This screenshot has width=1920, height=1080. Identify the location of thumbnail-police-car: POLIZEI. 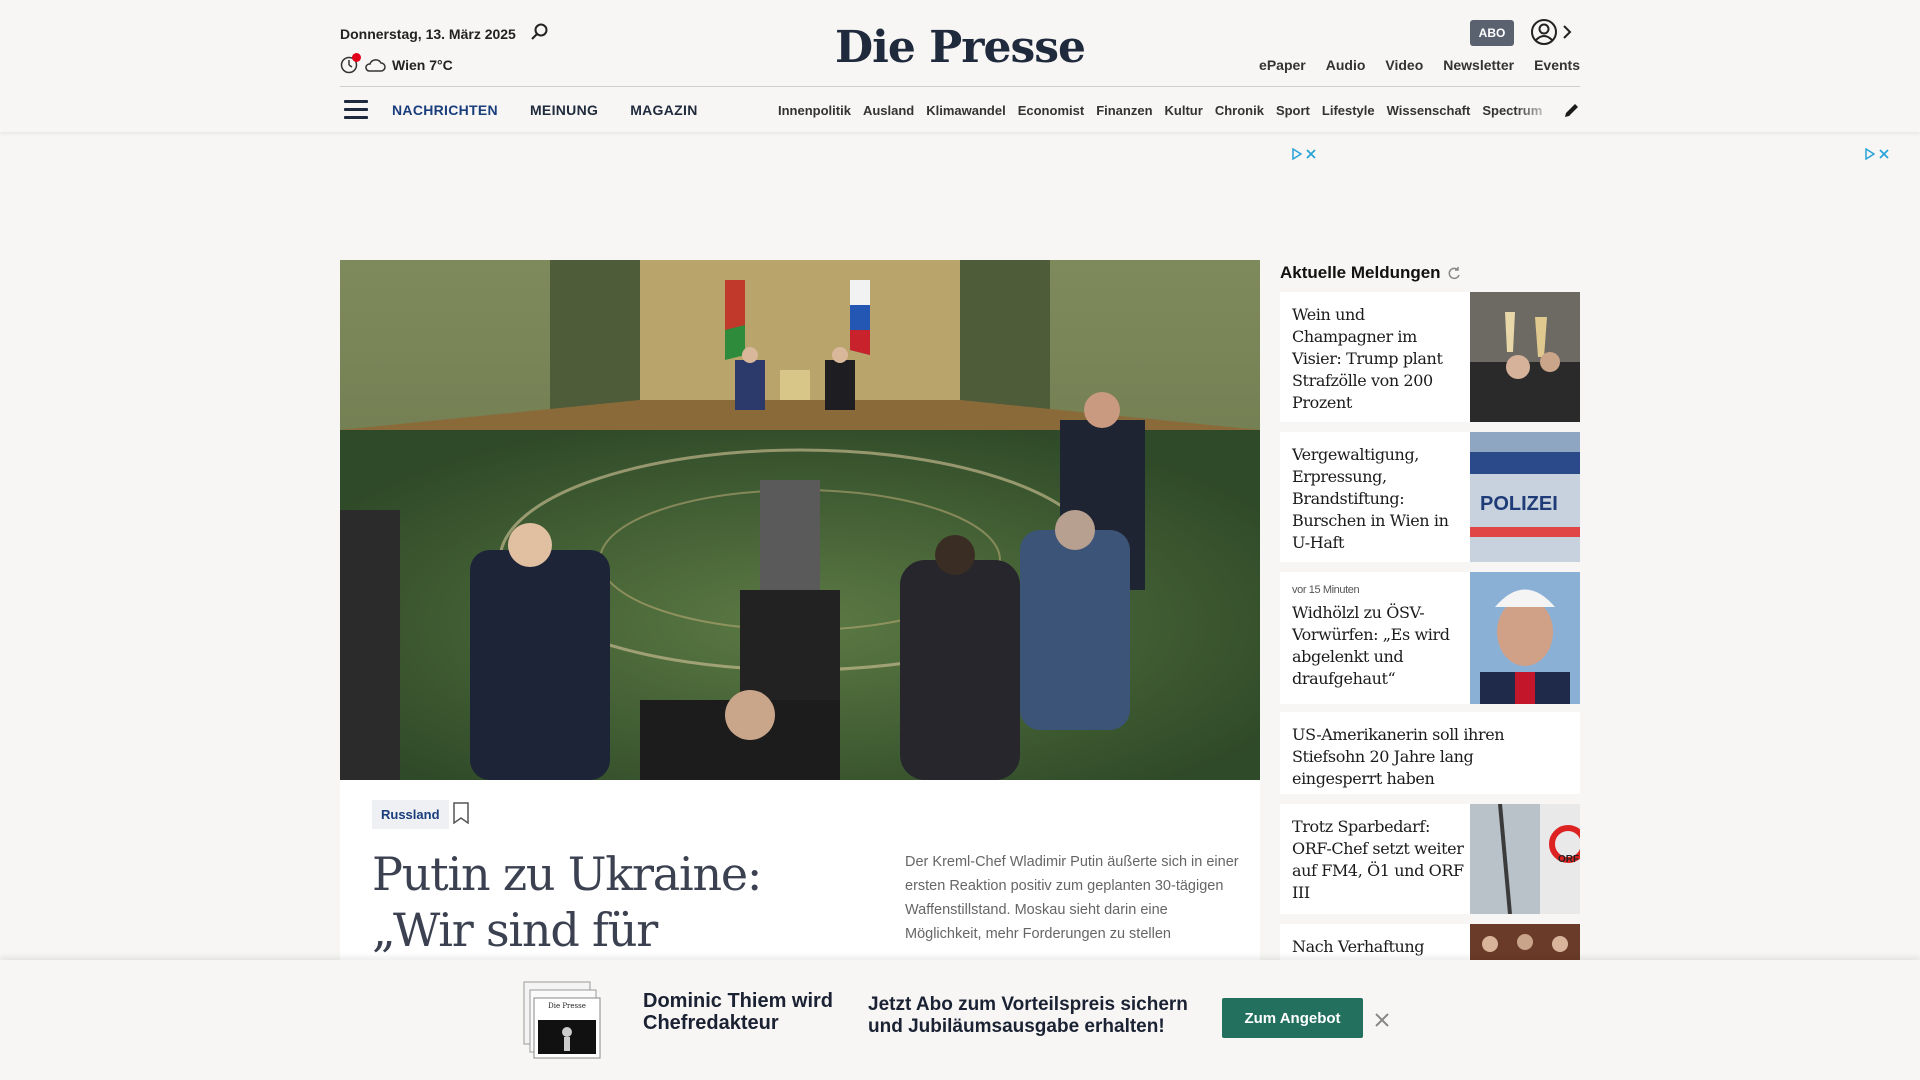
(1525, 497).